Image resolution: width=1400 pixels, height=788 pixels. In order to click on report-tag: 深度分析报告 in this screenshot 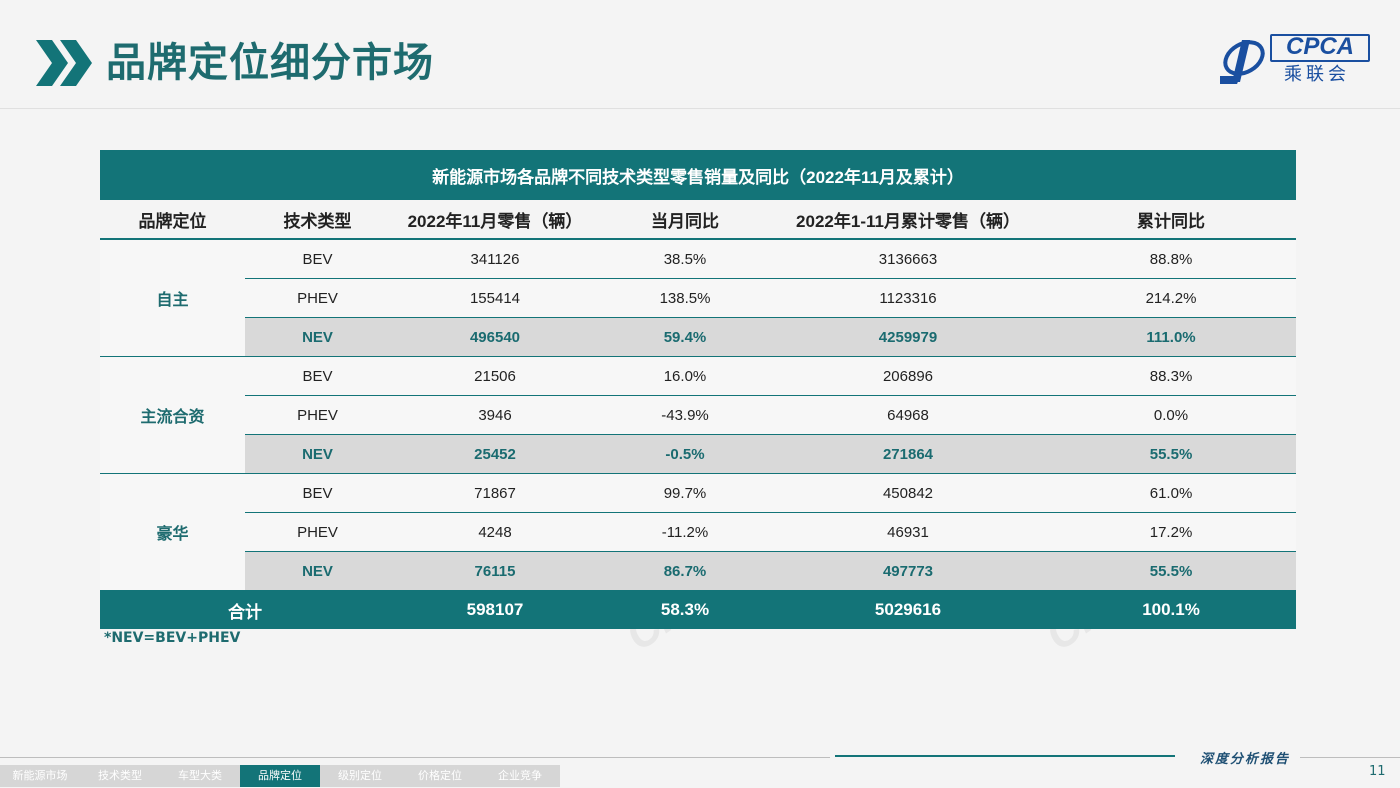, I will do `click(1245, 759)`.